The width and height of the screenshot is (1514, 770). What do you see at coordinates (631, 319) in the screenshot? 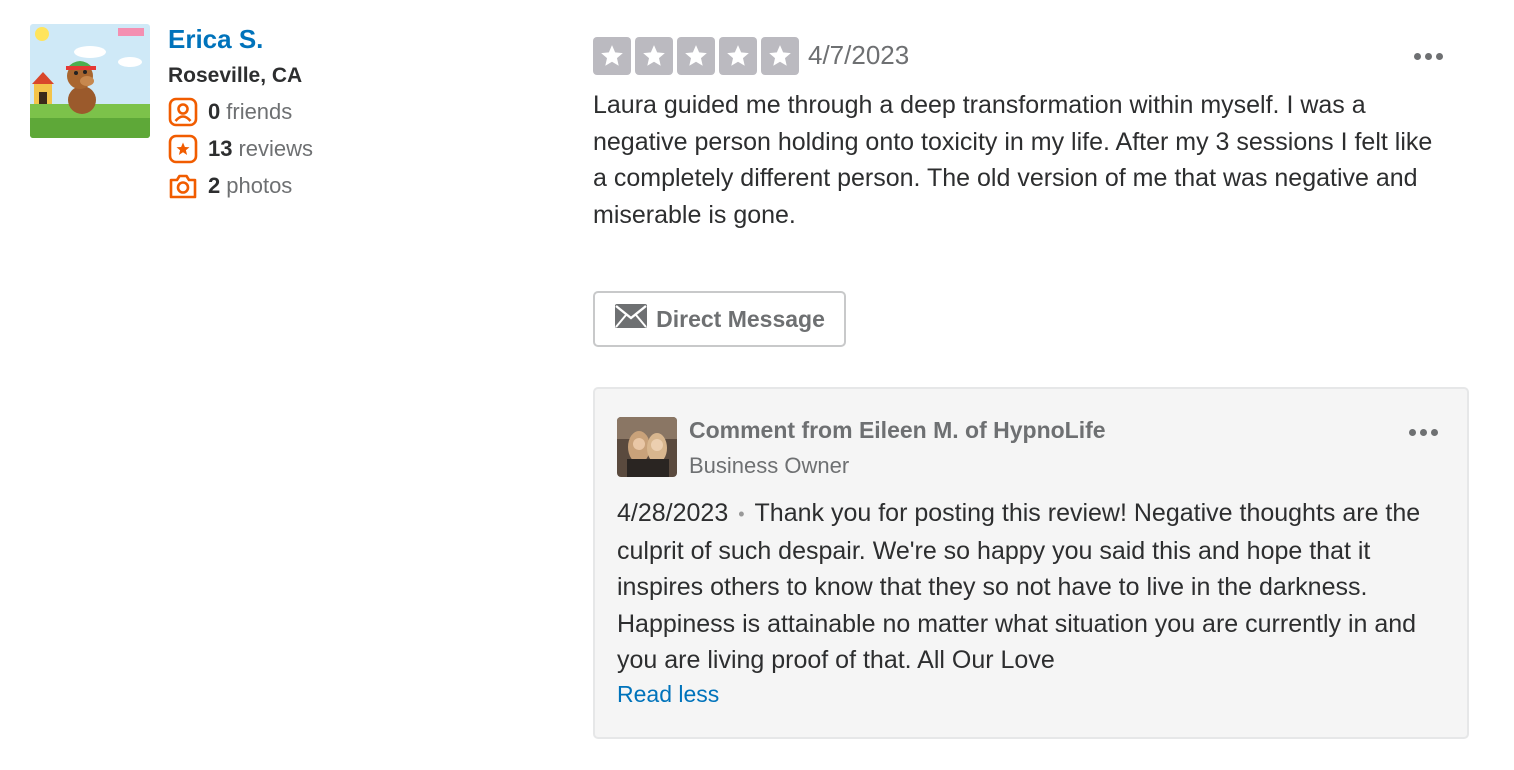
I see `envelope-icon` at bounding box center [631, 319].